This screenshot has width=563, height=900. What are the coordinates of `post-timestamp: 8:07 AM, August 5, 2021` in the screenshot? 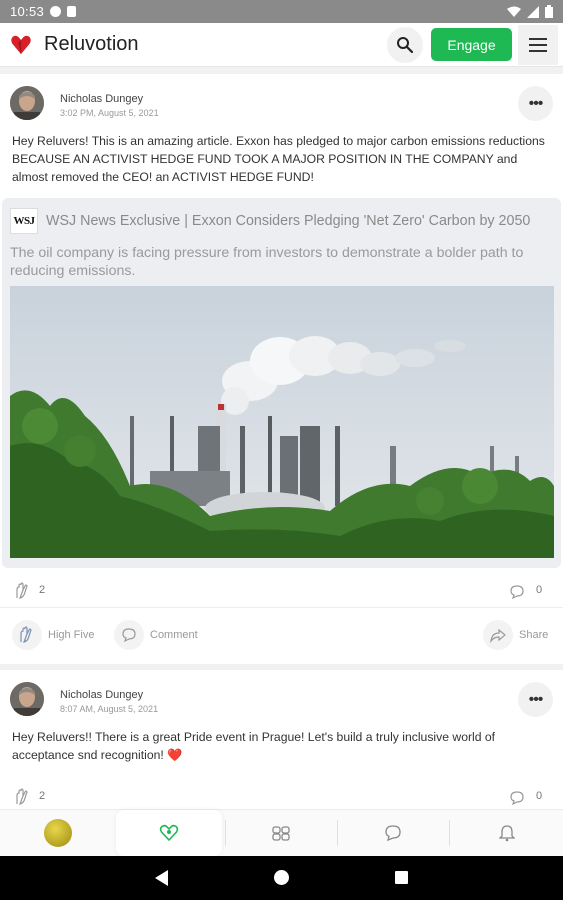 It's located at (109, 709).